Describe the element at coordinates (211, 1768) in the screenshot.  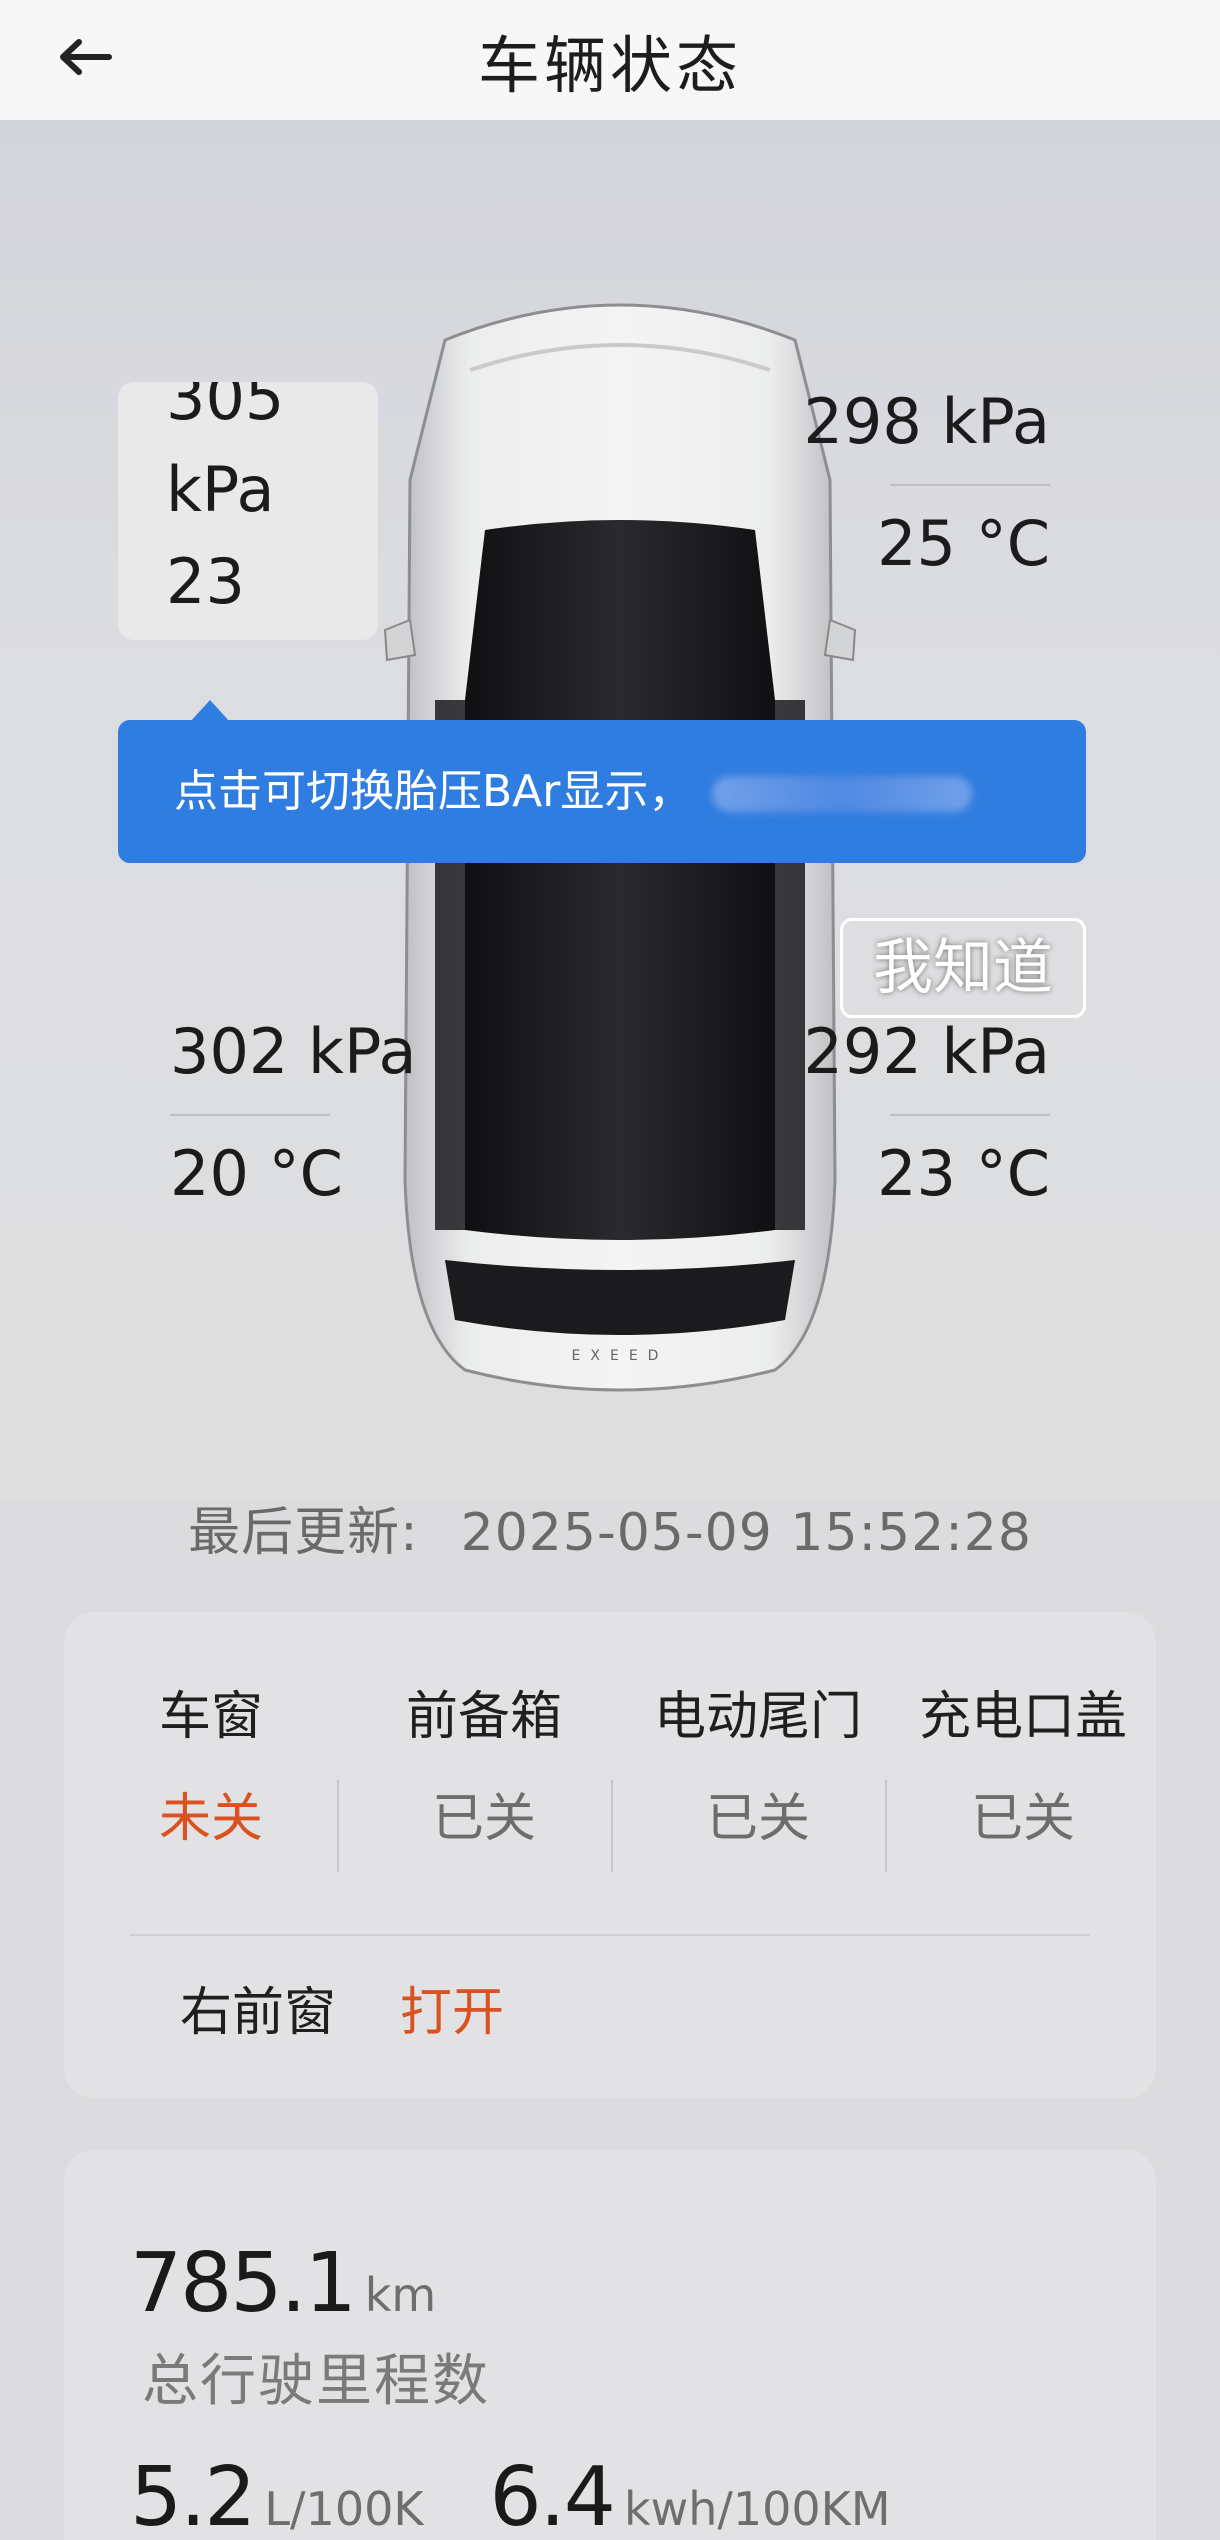
I see `status-item-window: 车窗 未关` at that location.